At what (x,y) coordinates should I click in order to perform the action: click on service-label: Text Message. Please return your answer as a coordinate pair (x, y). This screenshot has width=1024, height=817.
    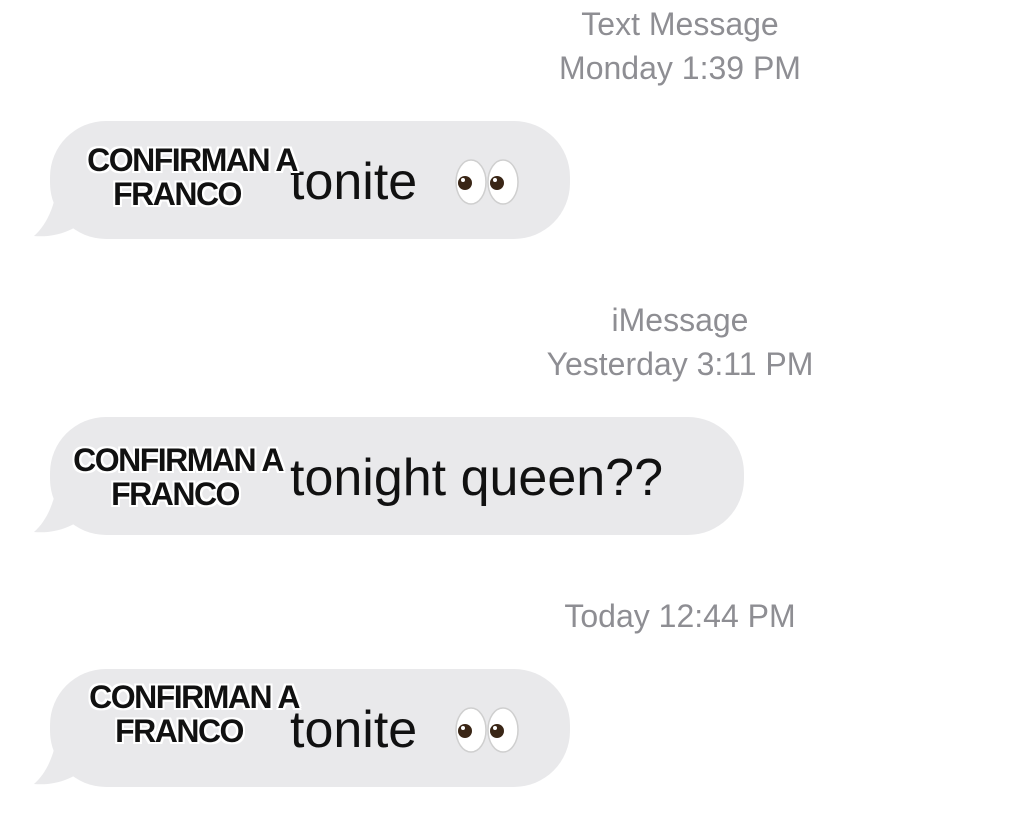
    Looking at the image, I should click on (680, 24).